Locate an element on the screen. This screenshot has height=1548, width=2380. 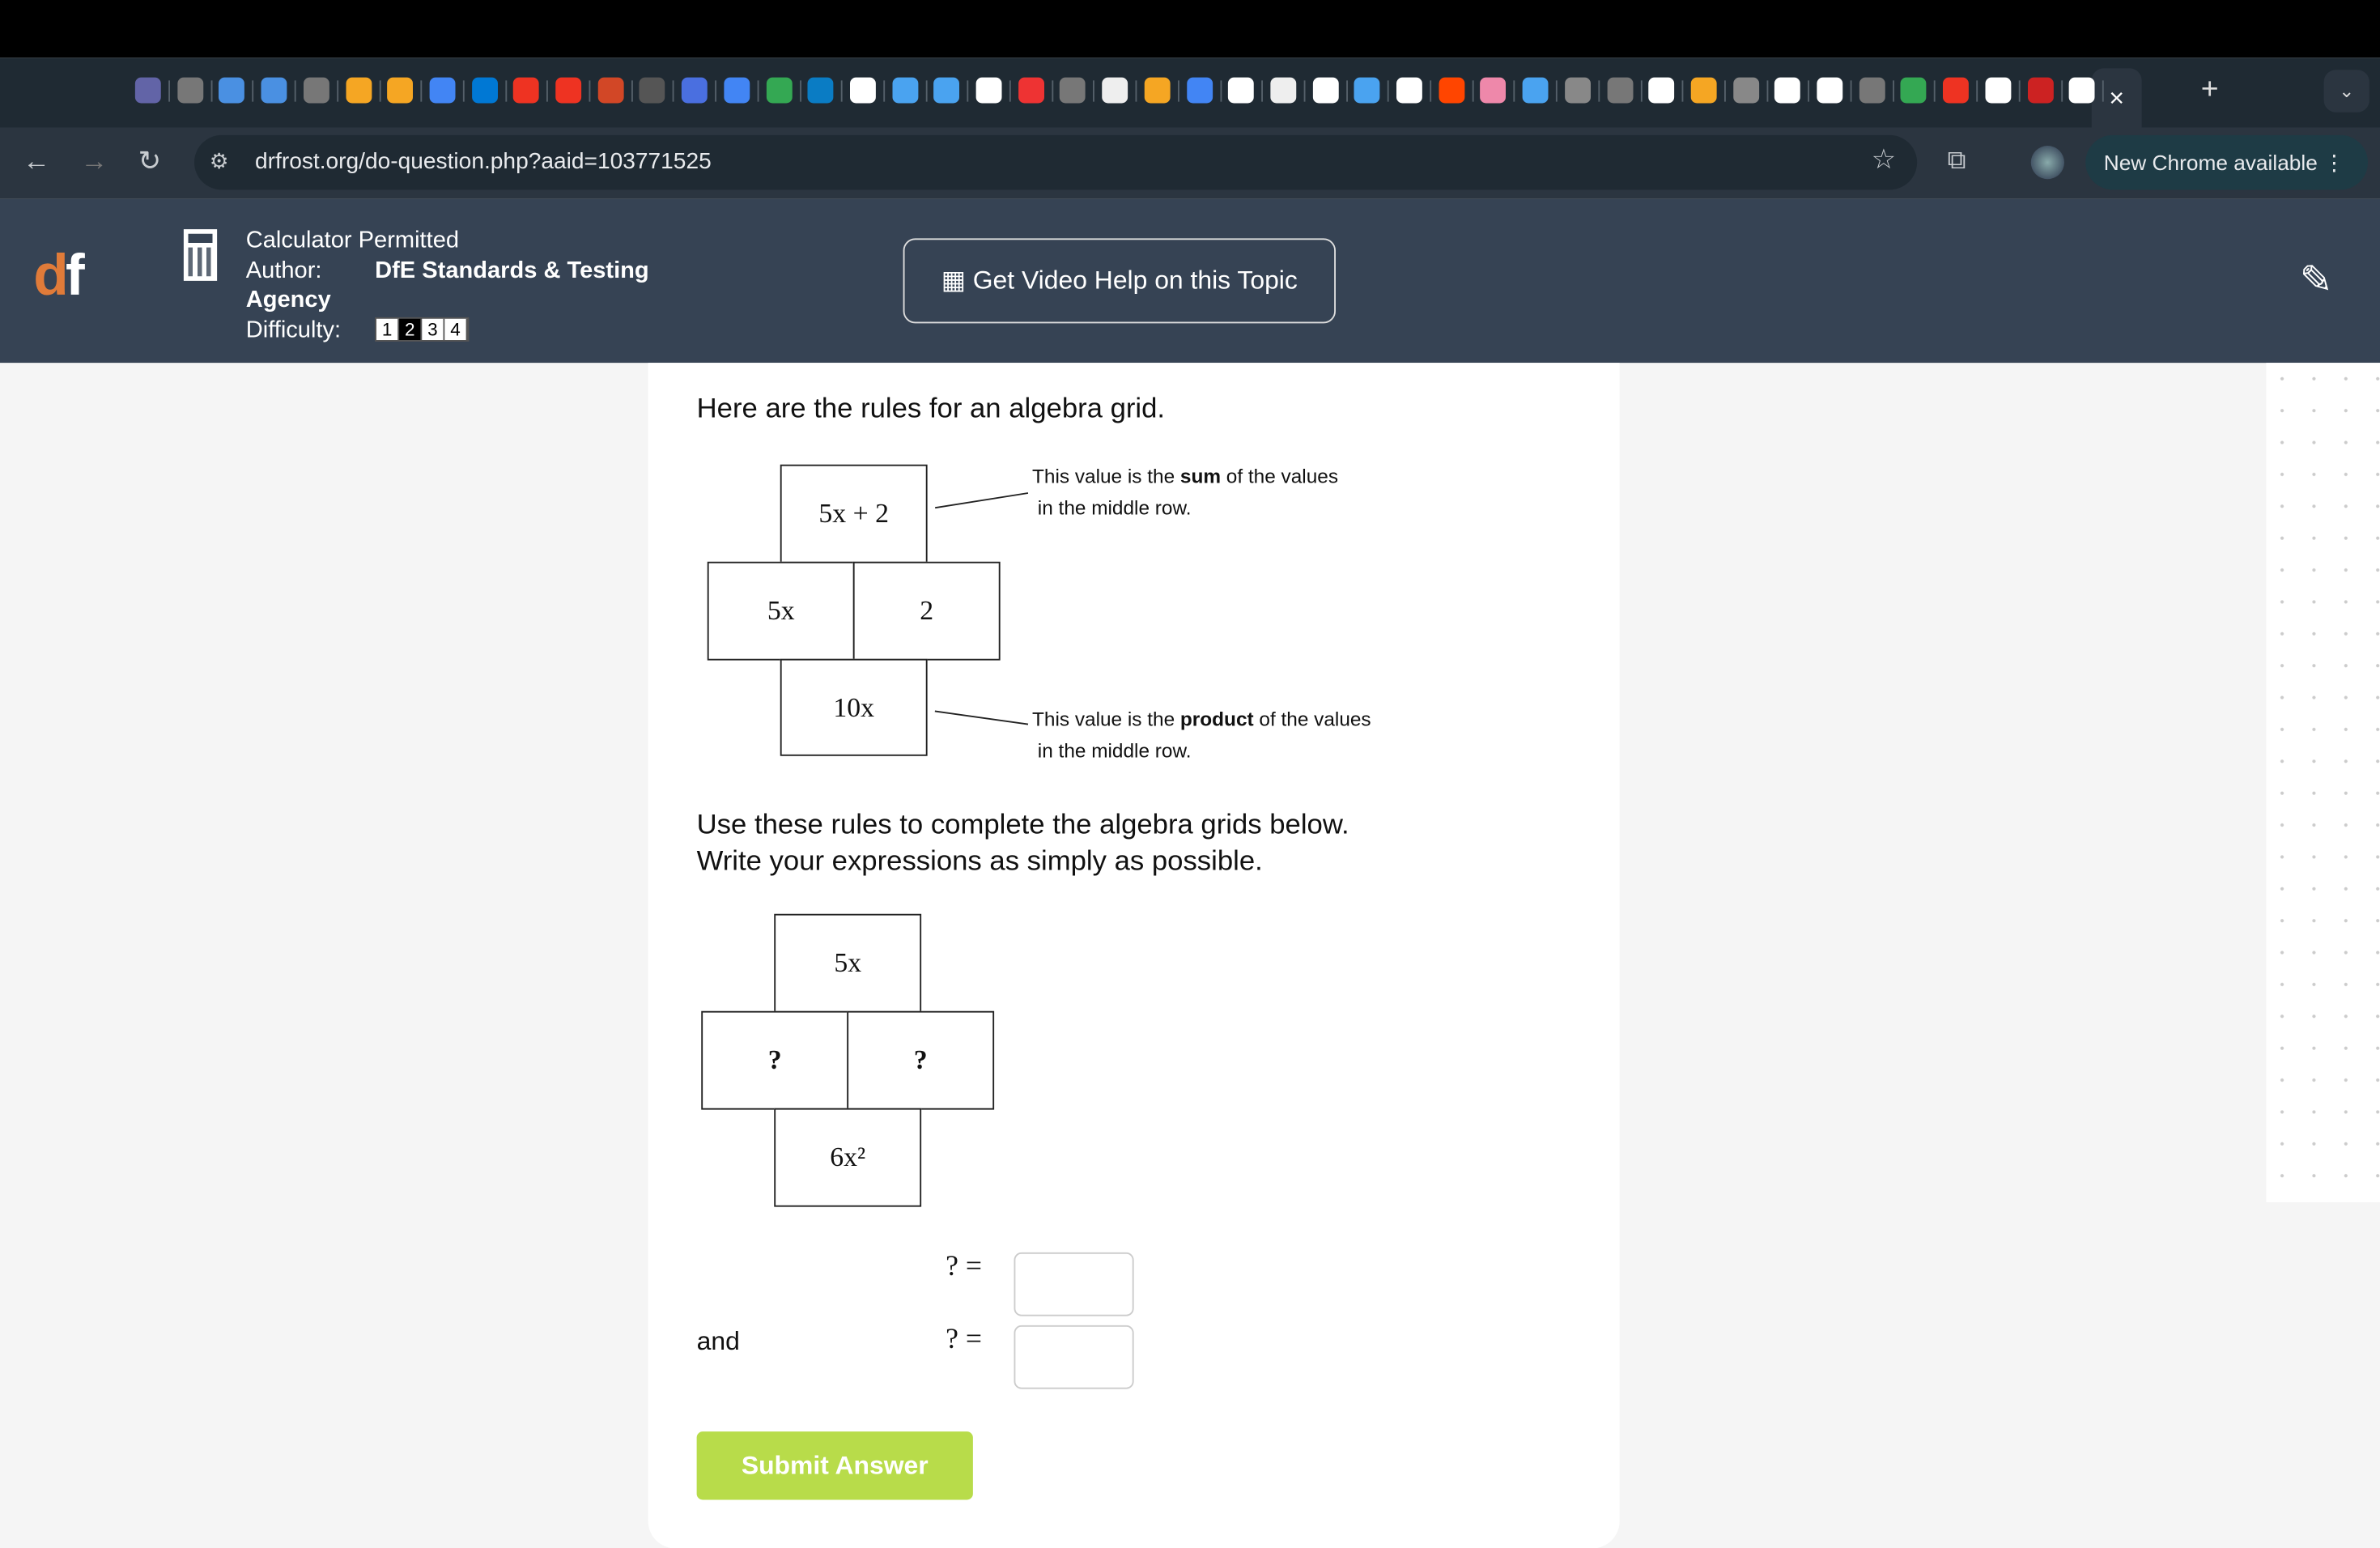
extensions-icon: ⧉ is located at coordinates (1957, 161).